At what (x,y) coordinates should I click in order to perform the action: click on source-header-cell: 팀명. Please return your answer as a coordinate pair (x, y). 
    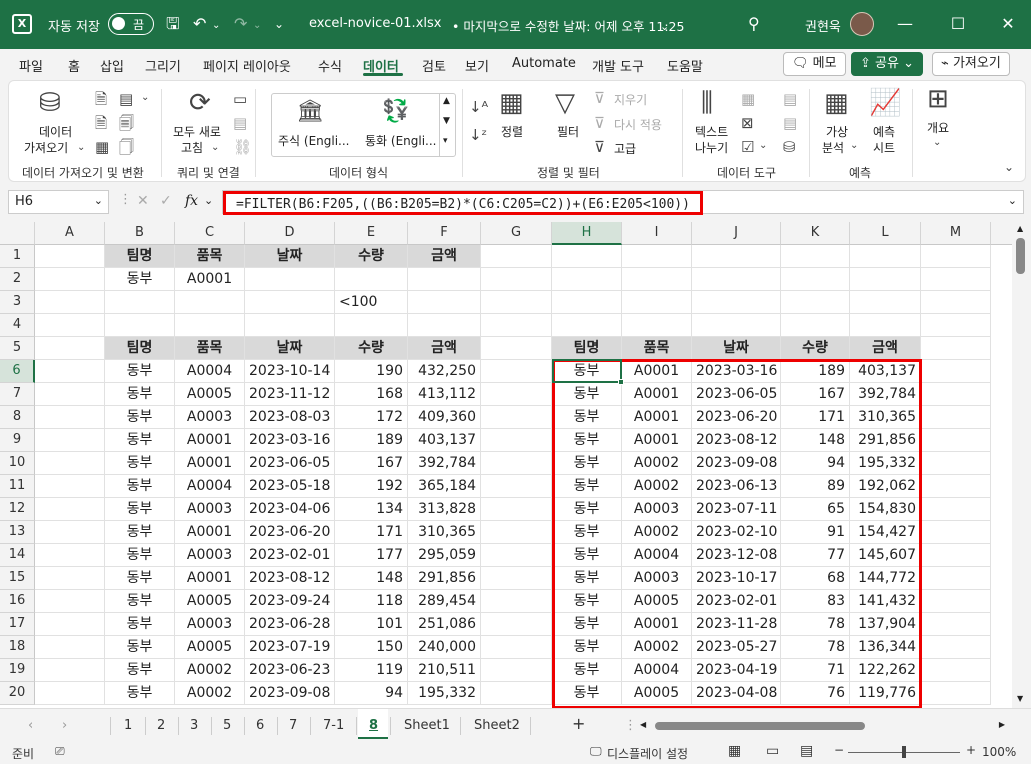
    Looking at the image, I should click on (140, 348).